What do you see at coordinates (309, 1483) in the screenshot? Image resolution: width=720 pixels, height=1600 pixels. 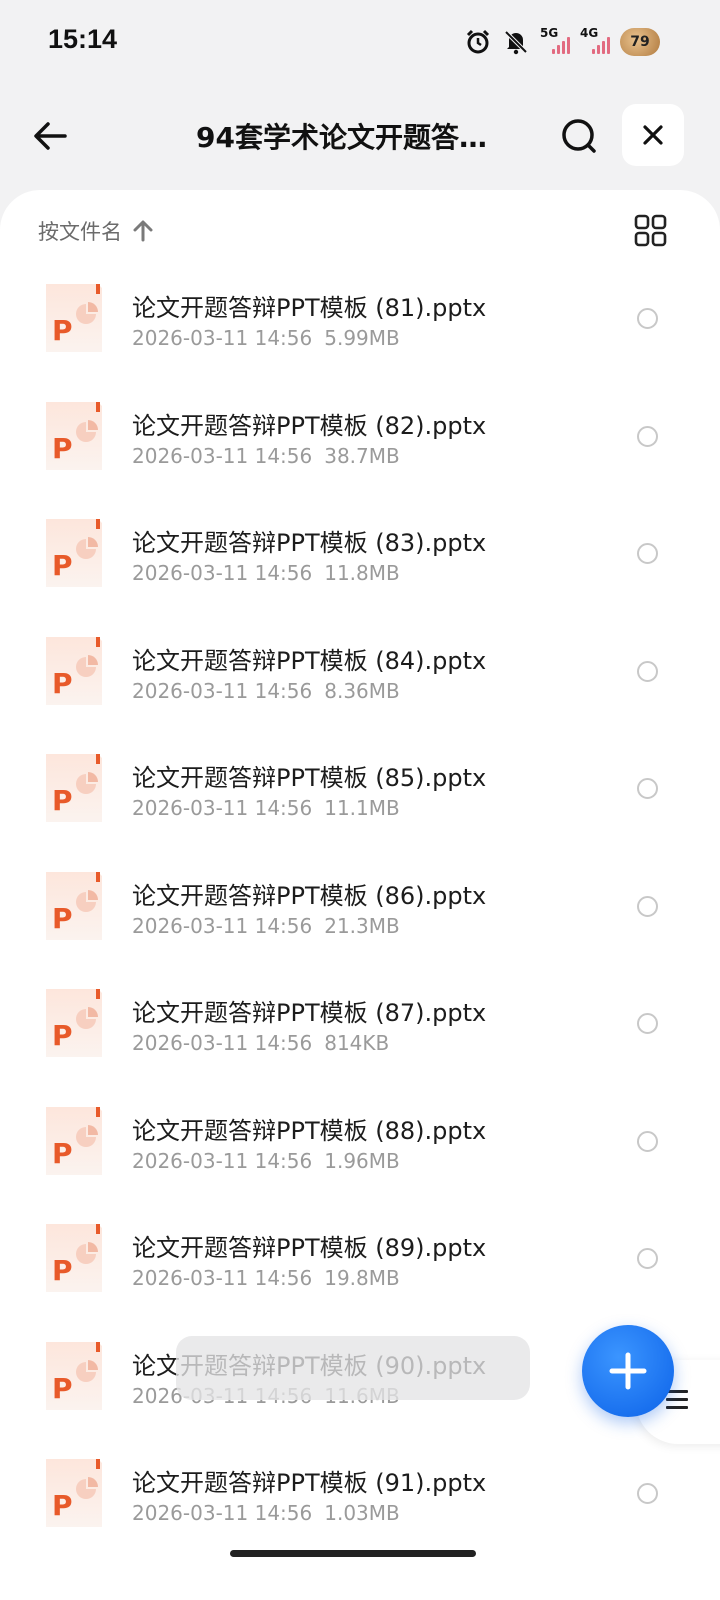 I see `file-name: 论文开题答辩PPT模板 (91).pptx` at bounding box center [309, 1483].